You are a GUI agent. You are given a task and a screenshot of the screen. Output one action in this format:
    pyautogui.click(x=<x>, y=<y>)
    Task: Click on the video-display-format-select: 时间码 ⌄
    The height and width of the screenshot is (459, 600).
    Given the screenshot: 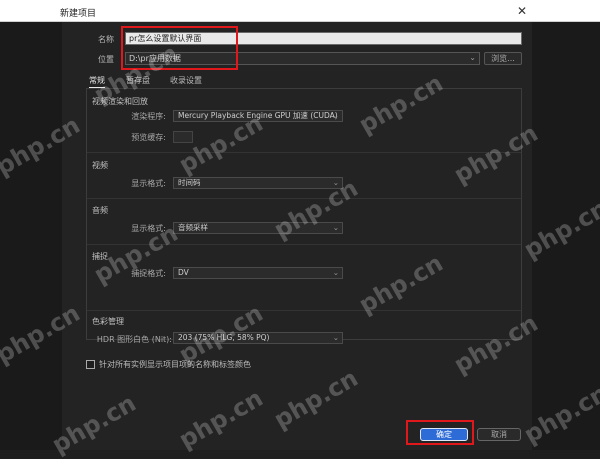 What is the action you would take?
    pyautogui.click(x=258, y=183)
    